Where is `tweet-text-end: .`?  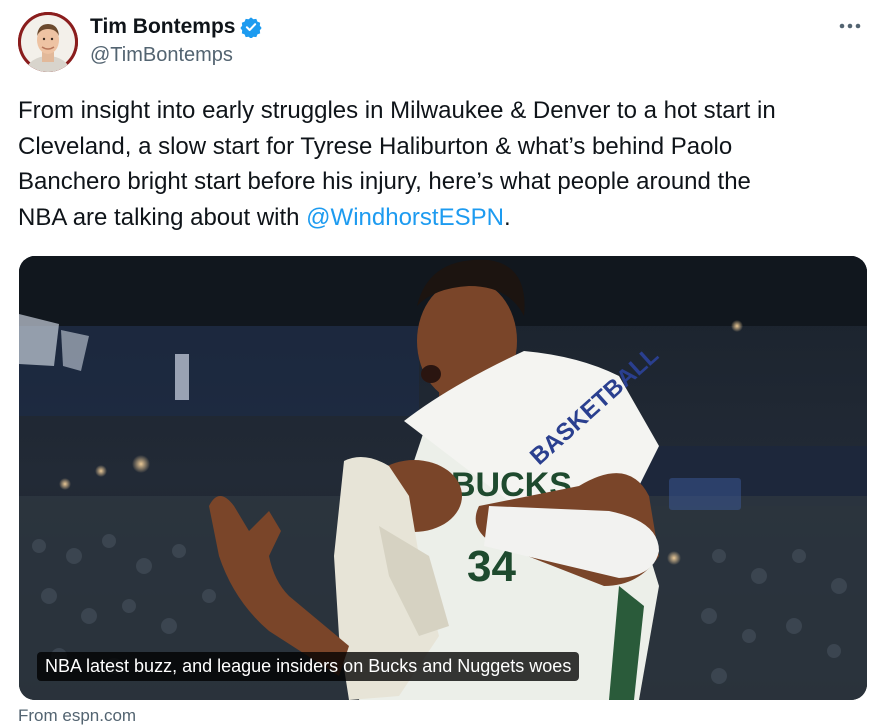 tweet-text-end: . is located at coordinates (507, 217).